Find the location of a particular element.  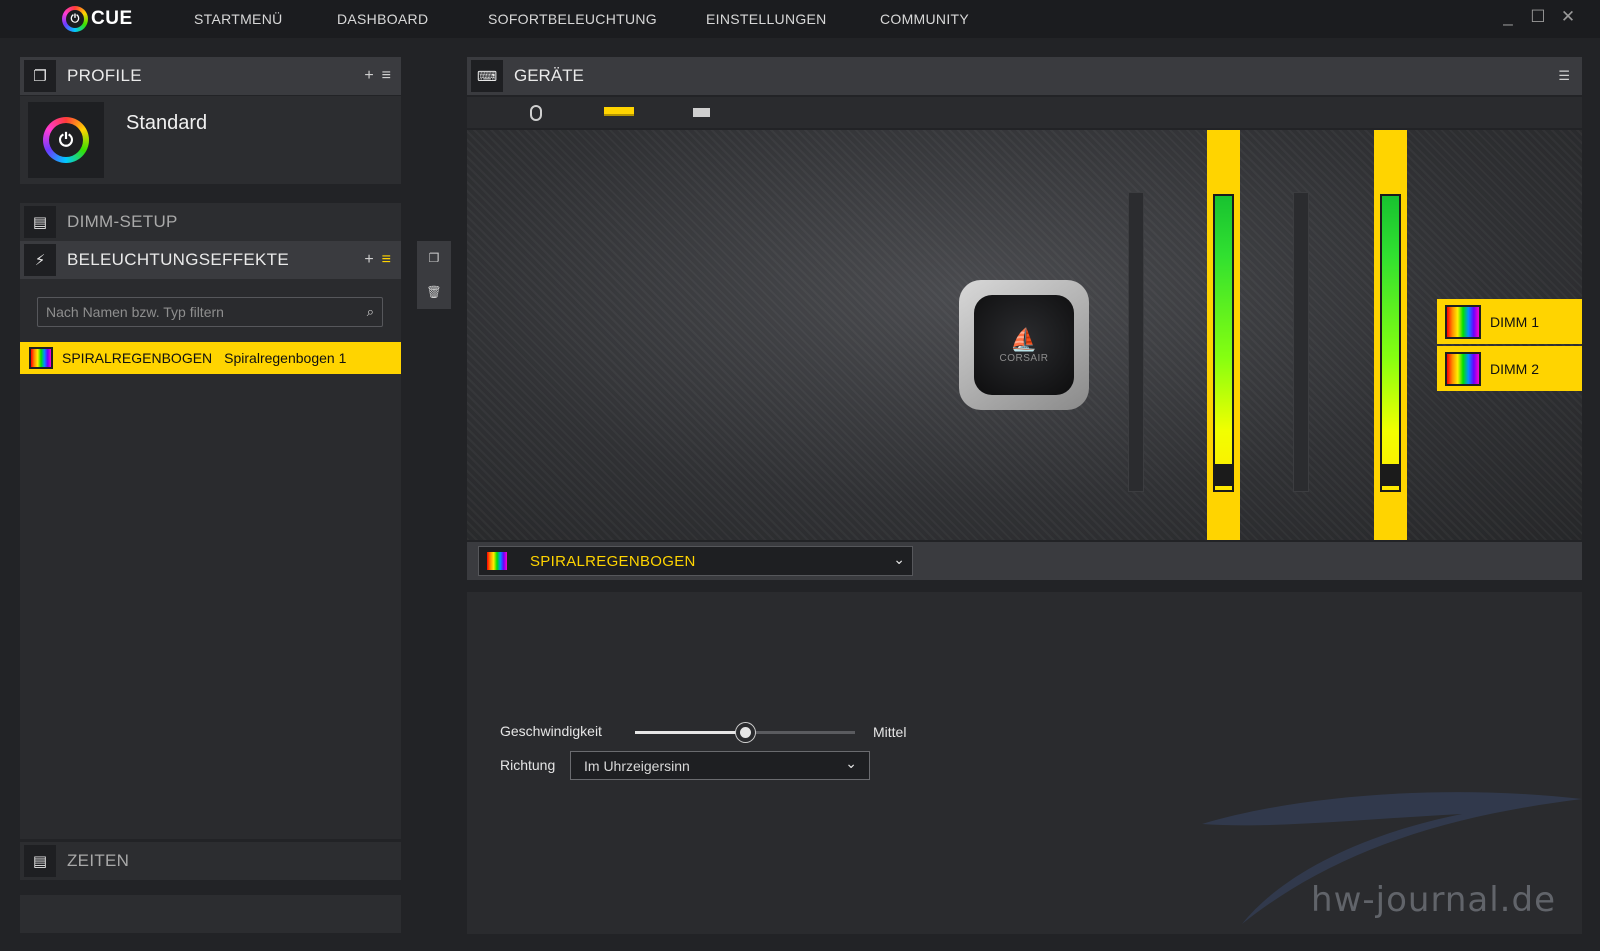

dimm-setup-header: ▤ DIMM-SETUP is located at coordinates (210, 222).